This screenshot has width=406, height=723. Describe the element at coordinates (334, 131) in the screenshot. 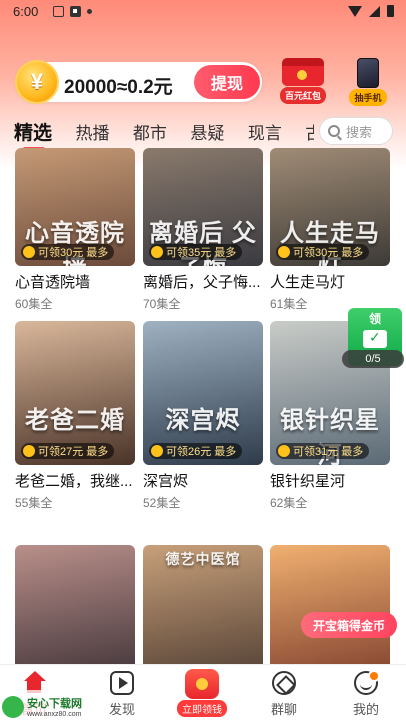

I see `search-icon` at that location.